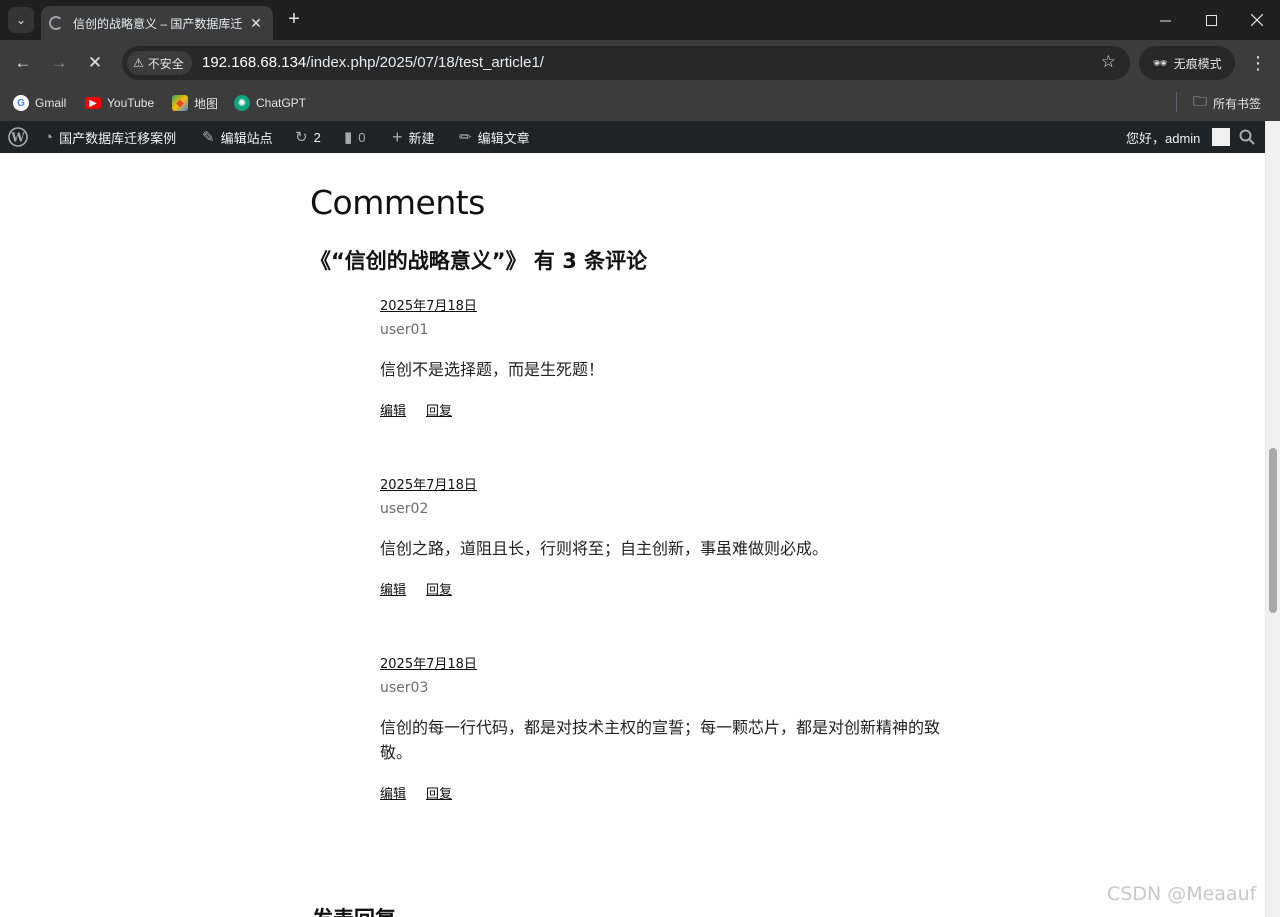  I want to click on svg-text: W, so click(17, 138).